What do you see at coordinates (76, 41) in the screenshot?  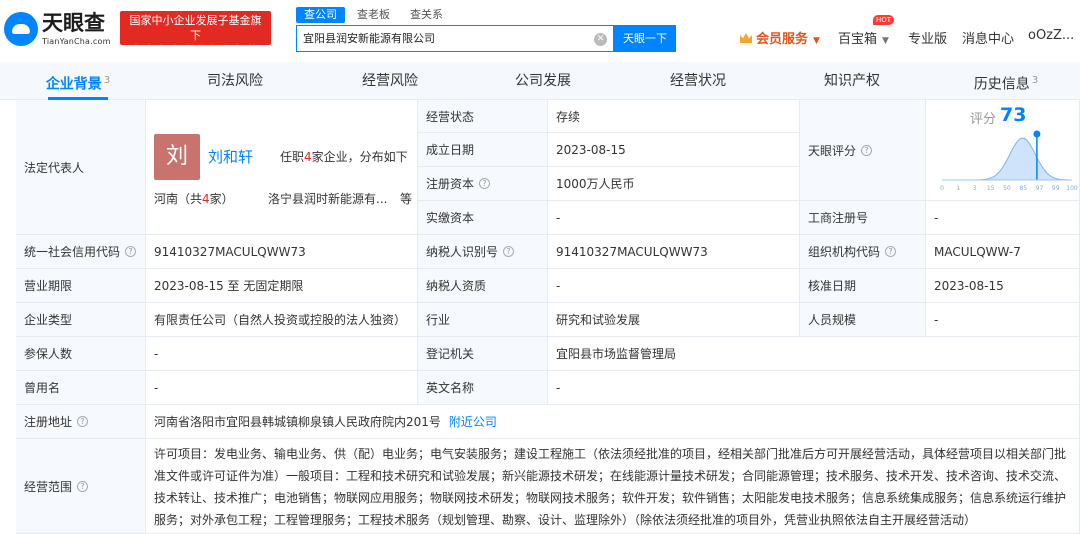 I see `logo-domain: TianYanCha.com` at bounding box center [76, 41].